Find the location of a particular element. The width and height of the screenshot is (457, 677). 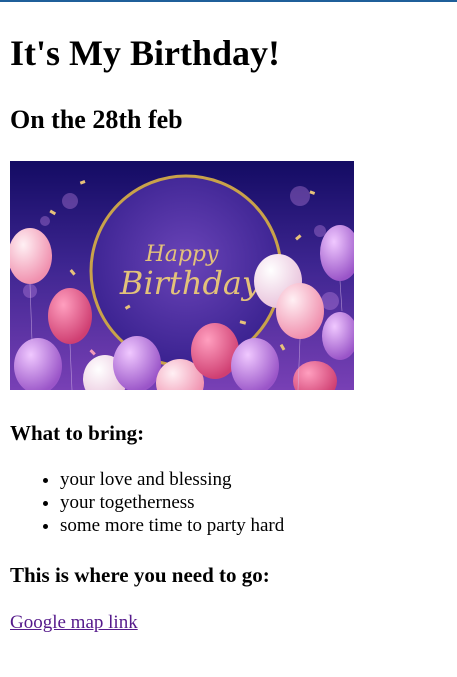

google-map-link: Google map link is located at coordinates (74, 623).